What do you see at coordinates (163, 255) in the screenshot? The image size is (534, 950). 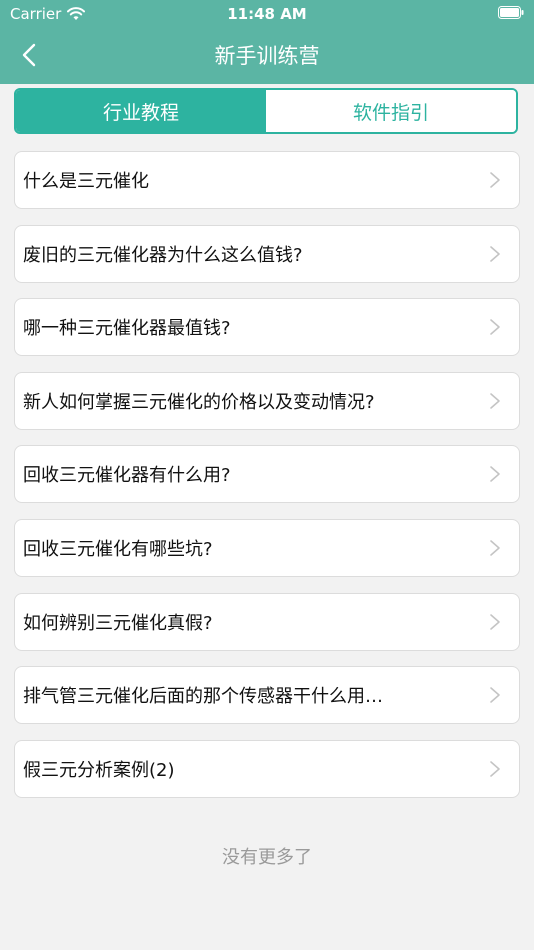 I see `list-item-label: 废旧的三元催化器为什么这么值钱?` at bounding box center [163, 255].